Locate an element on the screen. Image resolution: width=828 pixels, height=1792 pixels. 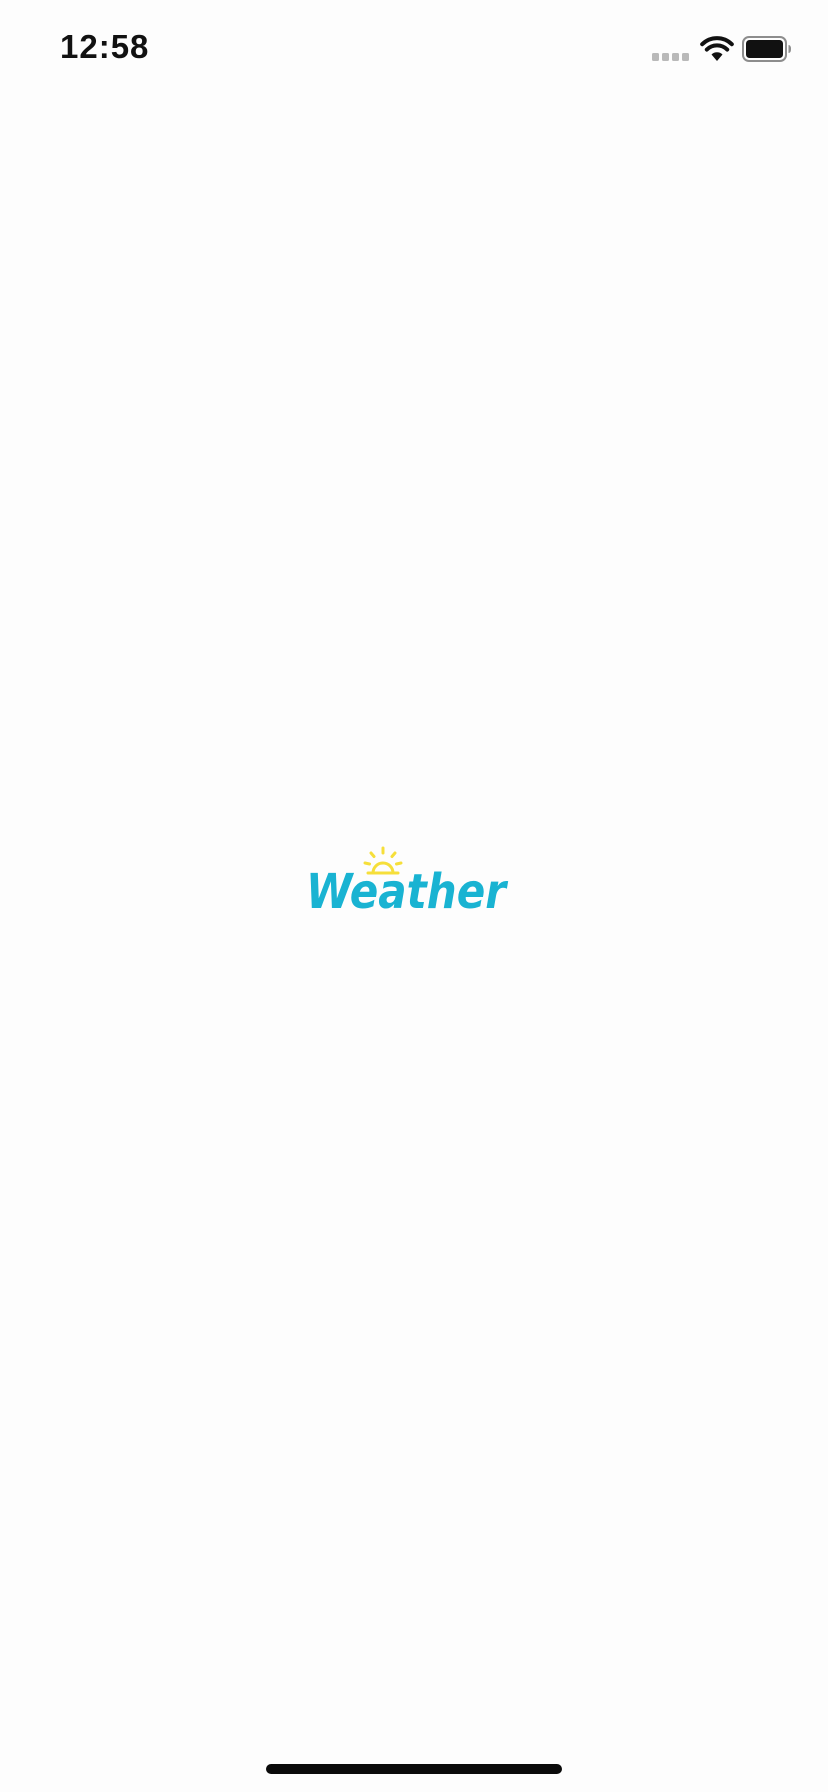
logo-wordmark: Weather is located at coordinates (407, 891).